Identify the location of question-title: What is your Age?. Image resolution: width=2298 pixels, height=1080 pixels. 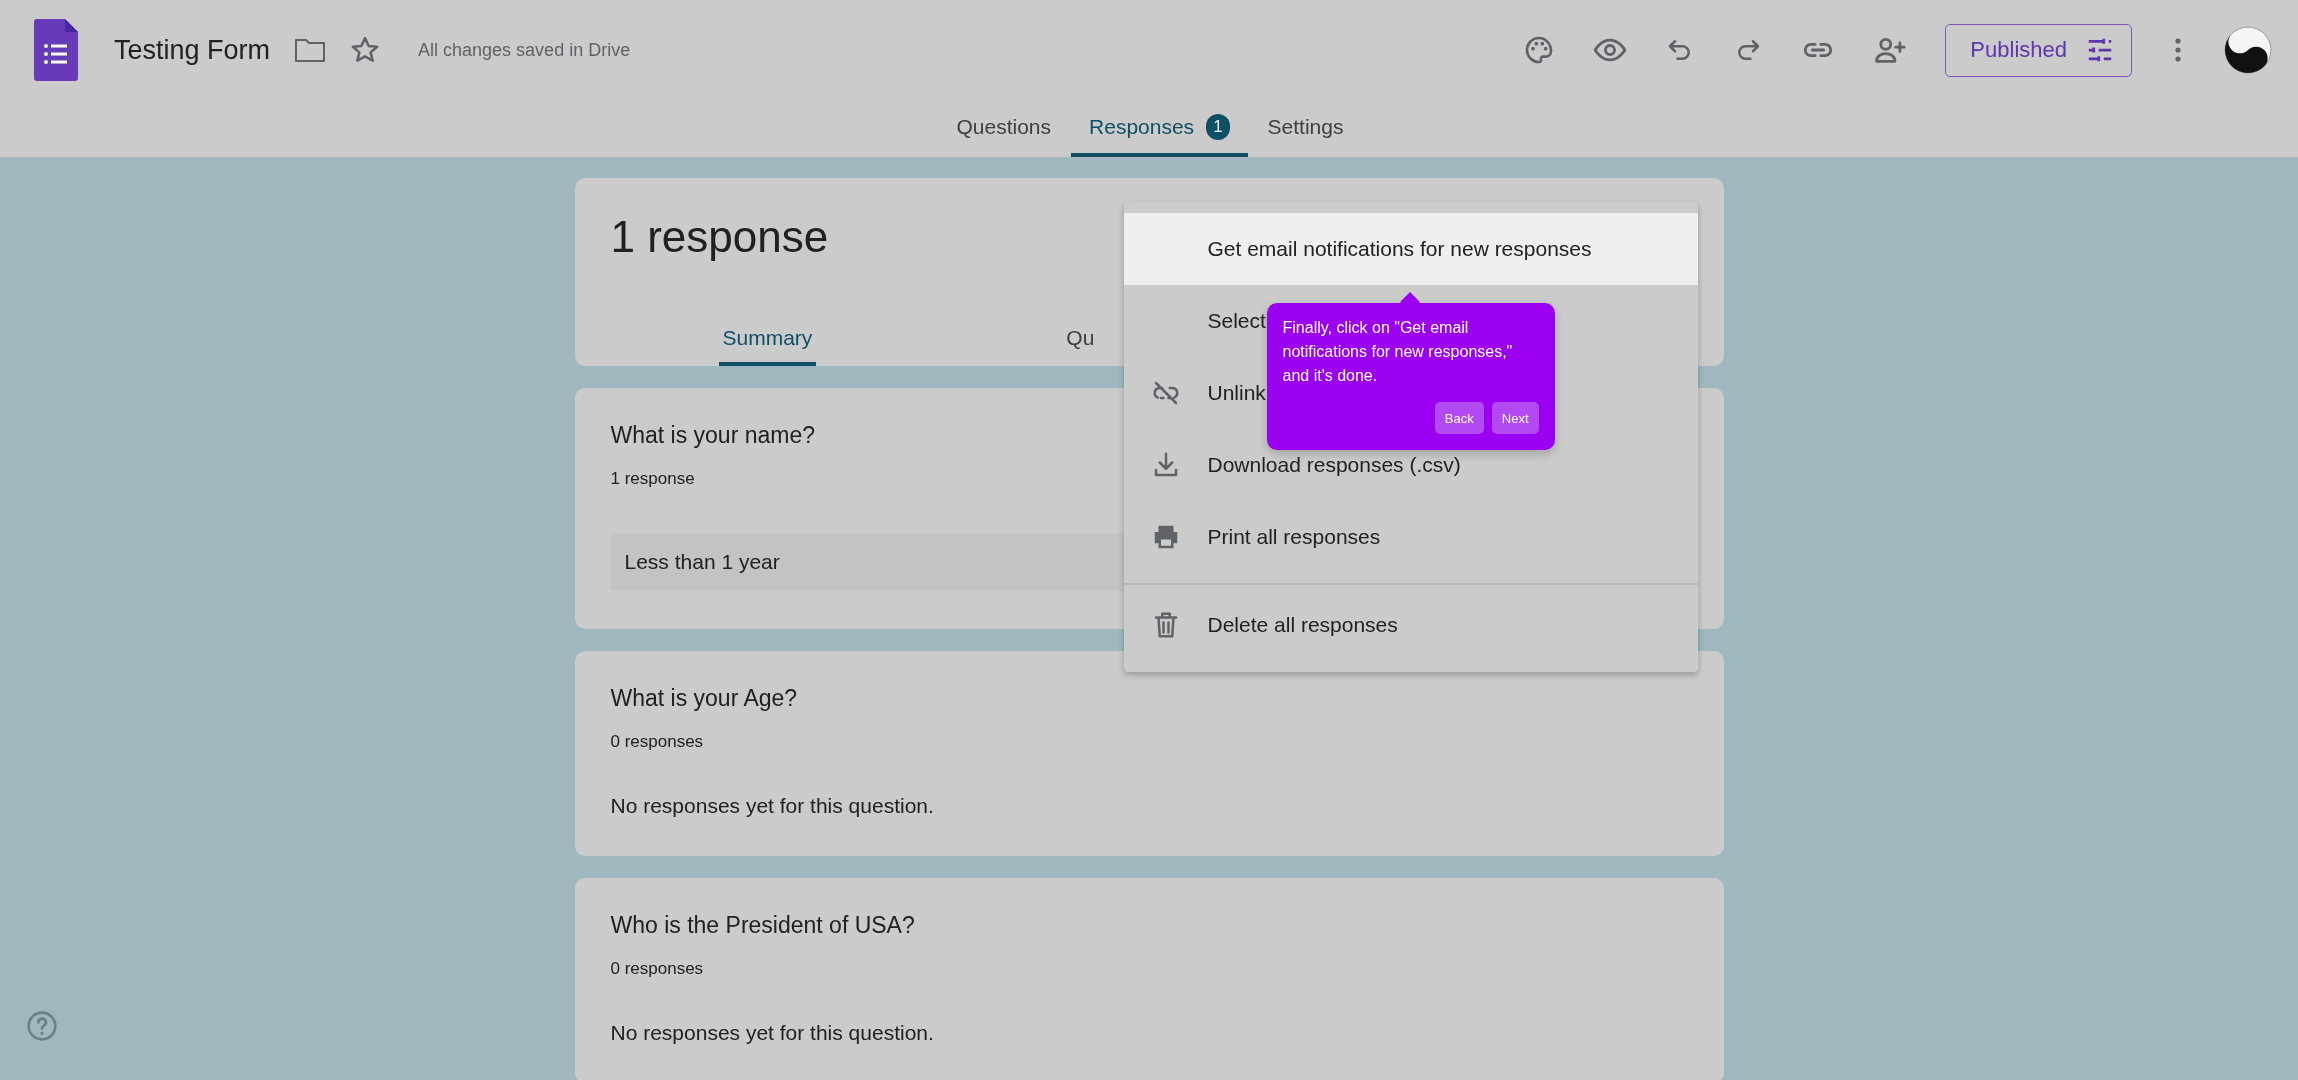
(704, 698).